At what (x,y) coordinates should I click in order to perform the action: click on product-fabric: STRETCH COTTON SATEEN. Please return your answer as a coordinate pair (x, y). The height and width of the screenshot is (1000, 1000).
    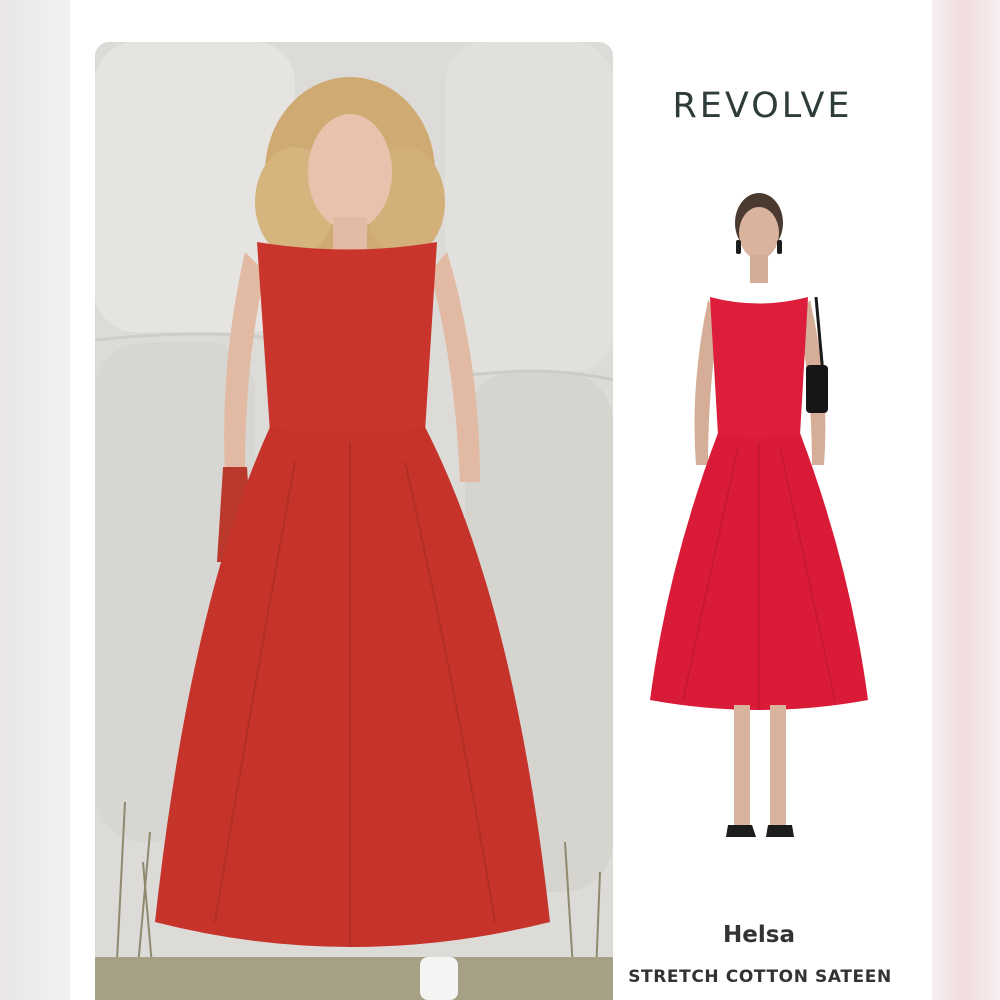
    Looking at the image, I should click on (760, 977).